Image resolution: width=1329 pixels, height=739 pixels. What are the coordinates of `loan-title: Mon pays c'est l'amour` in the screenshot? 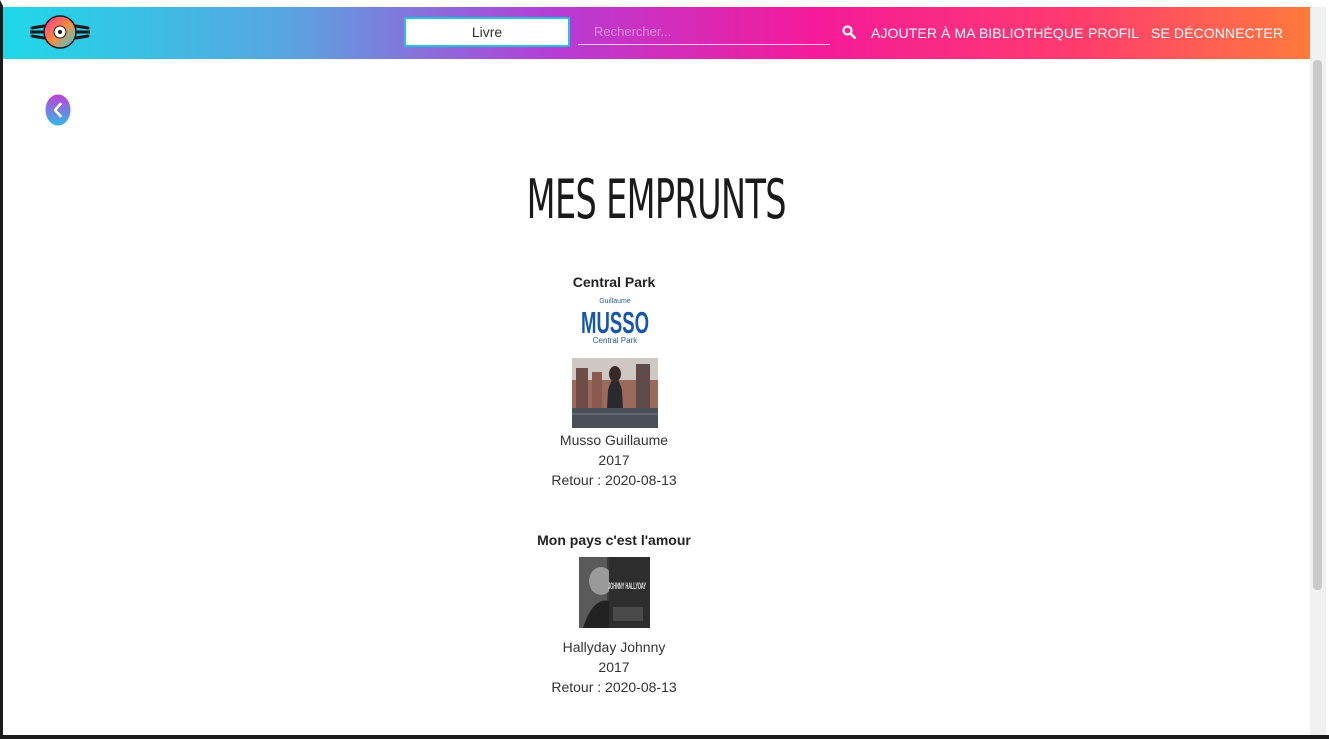 It's located at (614, 540).